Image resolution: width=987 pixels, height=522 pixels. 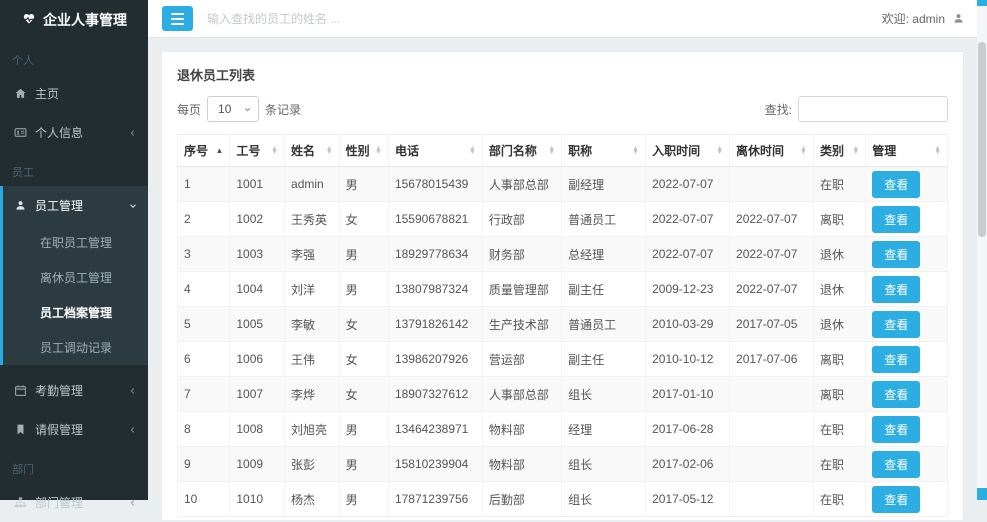 What do you see at coordinates (688, 151) in the screenshot?
I see `column-header-7: 入职时间▲▼` at bounding box center [688, 151].